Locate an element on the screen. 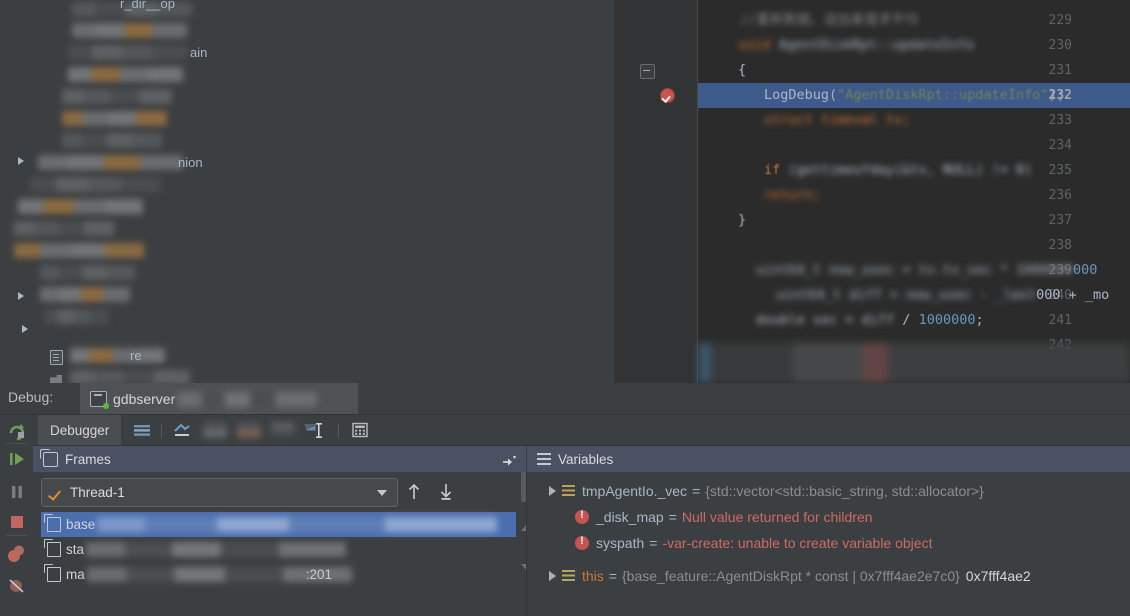  resume-button is located at coordinates (17, 459).